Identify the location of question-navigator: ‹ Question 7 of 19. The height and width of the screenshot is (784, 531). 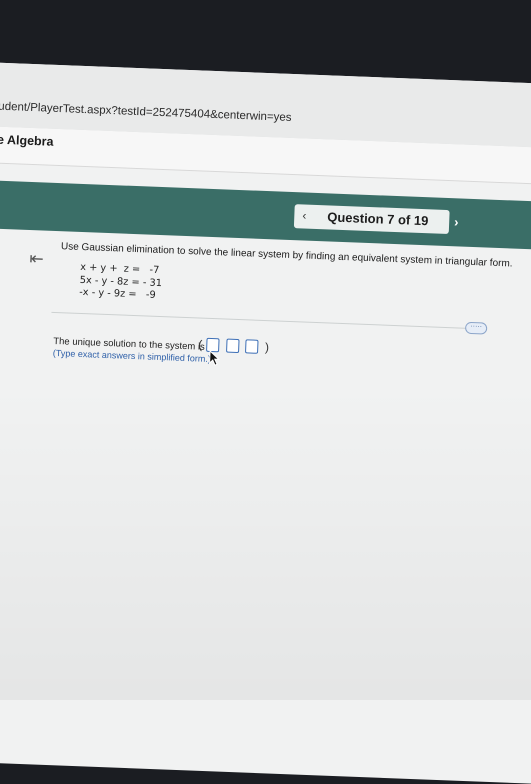
(371, 219).